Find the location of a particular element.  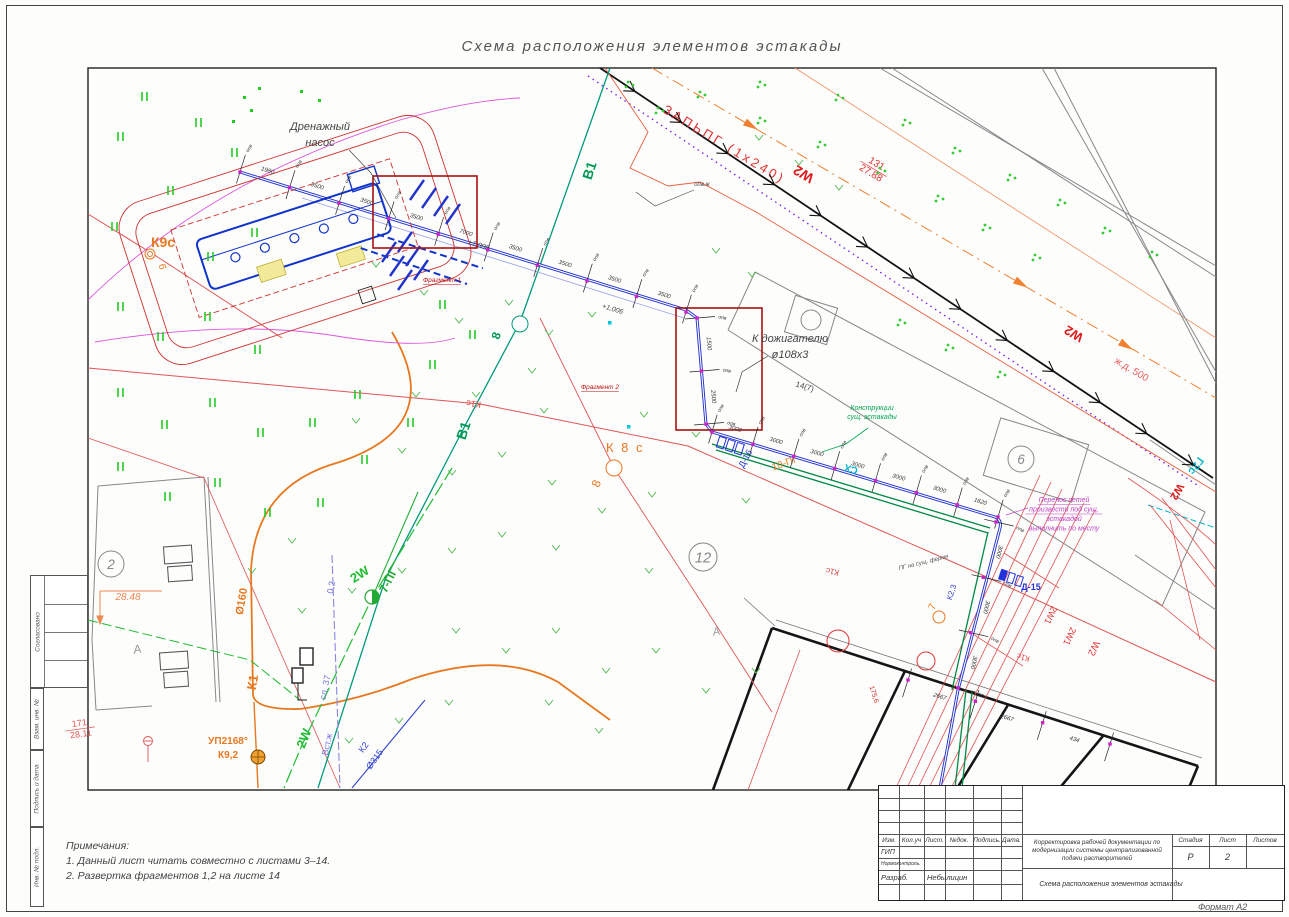

tb-doc-title: Схема расположения элементов эстакады is located at coordinates (1111, 884).